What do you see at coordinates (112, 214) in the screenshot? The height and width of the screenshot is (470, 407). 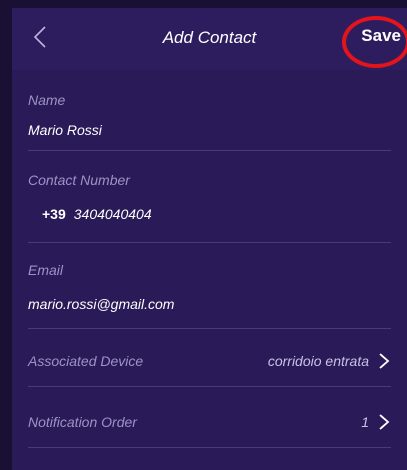 I see `phone-number-value: 3404040404` at bounding box center [112, 214].